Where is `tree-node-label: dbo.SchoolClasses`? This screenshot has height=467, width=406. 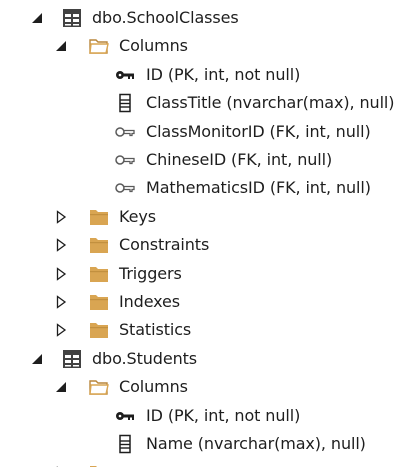 tree-node-label: dbo.SchoolClasses is located at coordinates (165, 17).